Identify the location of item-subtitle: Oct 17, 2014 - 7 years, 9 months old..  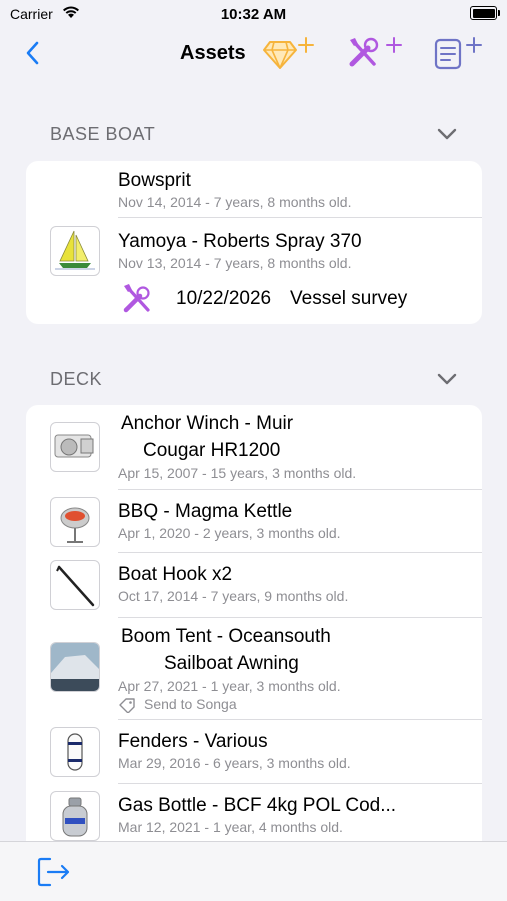
(233, 596).